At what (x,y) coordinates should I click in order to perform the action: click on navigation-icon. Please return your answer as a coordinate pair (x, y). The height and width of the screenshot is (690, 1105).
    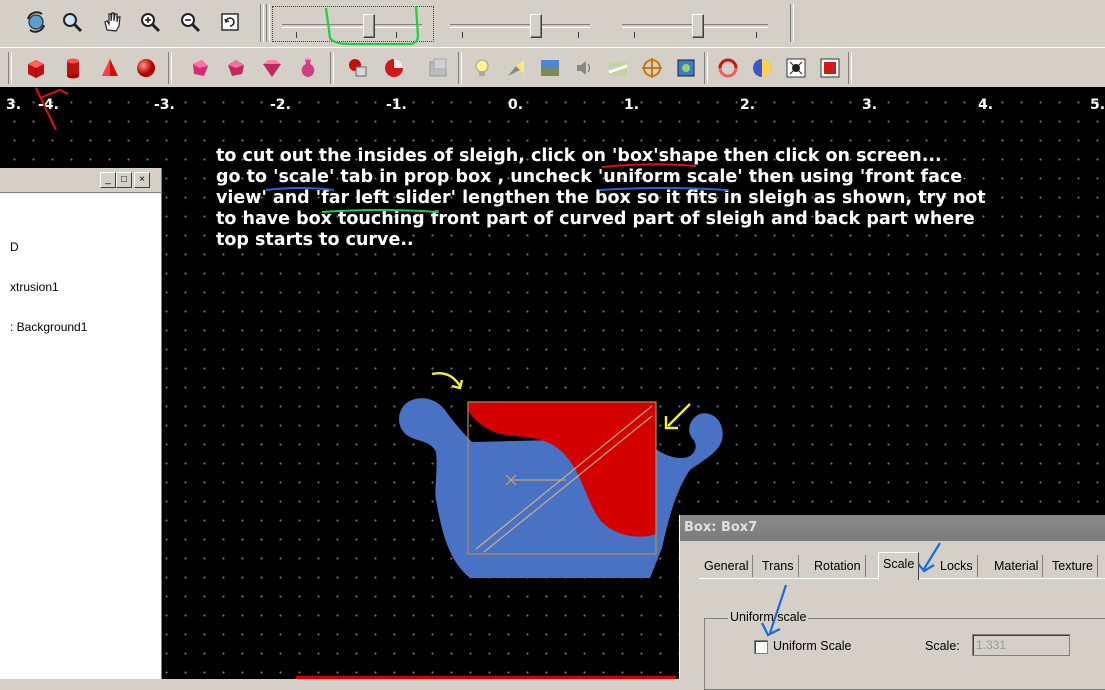
    Looking at the image, I should click on (652, 68).